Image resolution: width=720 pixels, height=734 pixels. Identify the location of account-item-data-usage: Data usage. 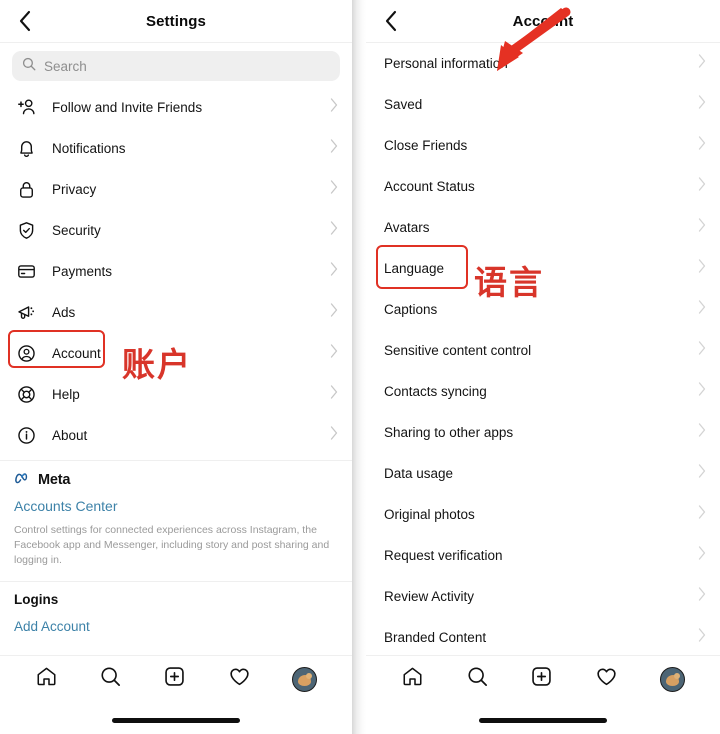
(543, 473).